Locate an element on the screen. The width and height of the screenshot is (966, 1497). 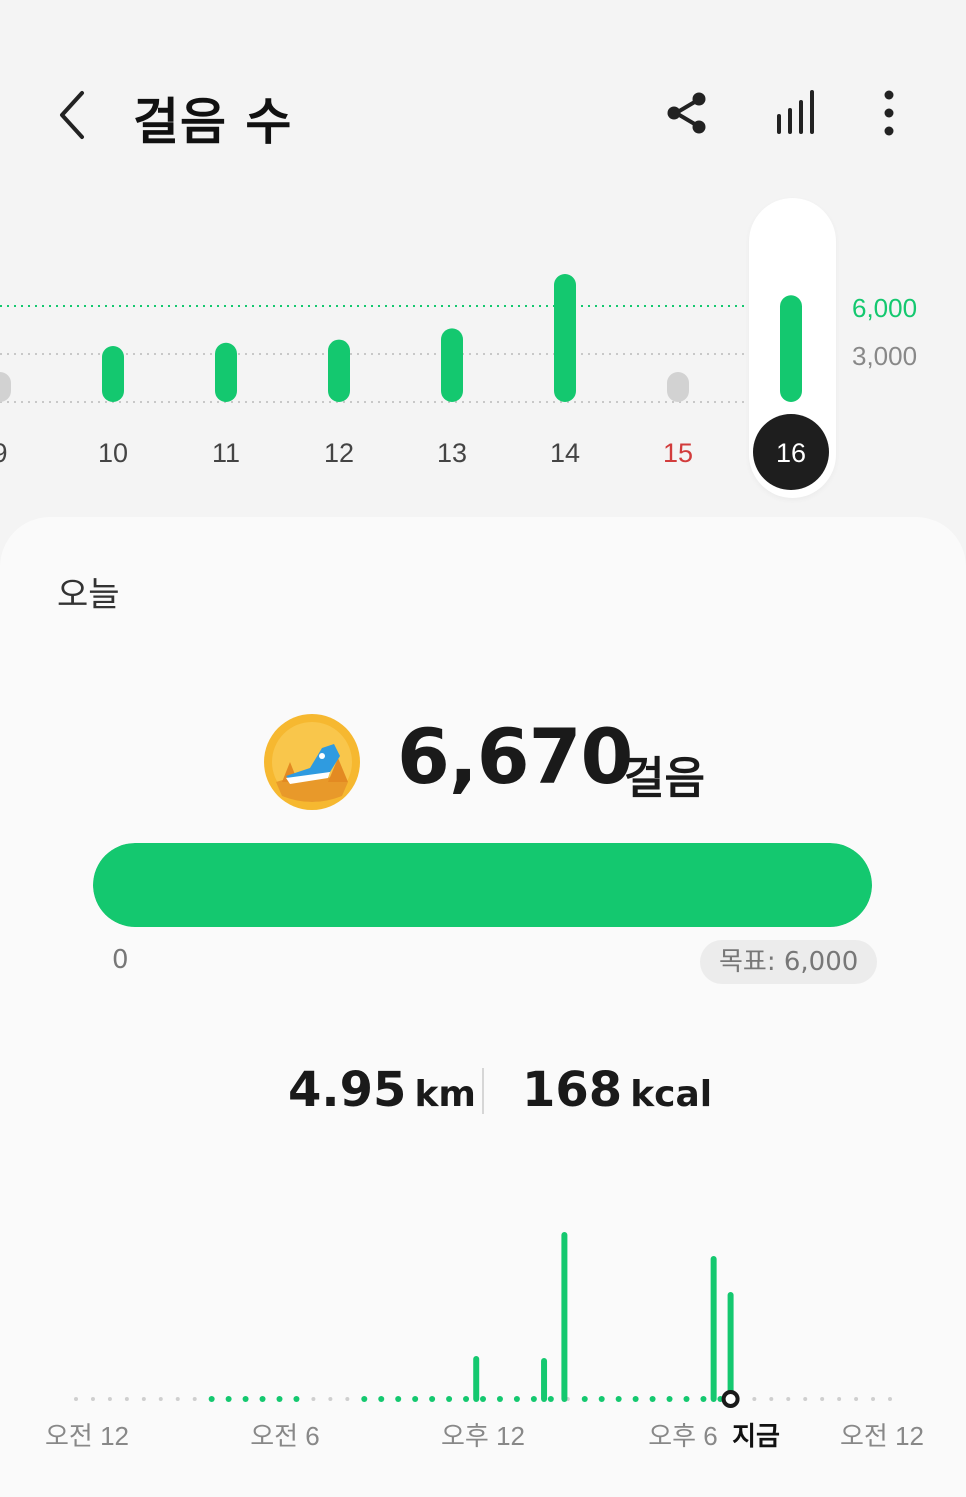
app-header: 걸음 수 is located at coordinates (483, 115).